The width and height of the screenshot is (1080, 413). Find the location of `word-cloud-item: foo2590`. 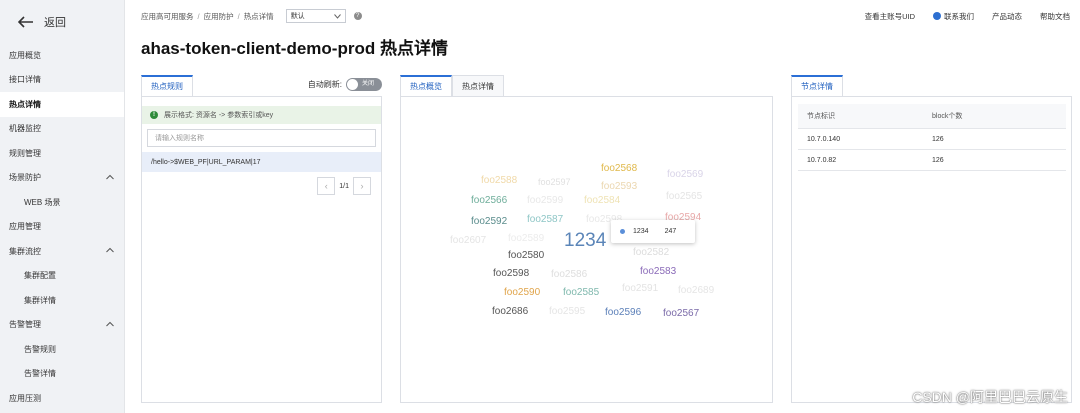

word-cloud-item: foo2590 is located at coordinates (522, 292).